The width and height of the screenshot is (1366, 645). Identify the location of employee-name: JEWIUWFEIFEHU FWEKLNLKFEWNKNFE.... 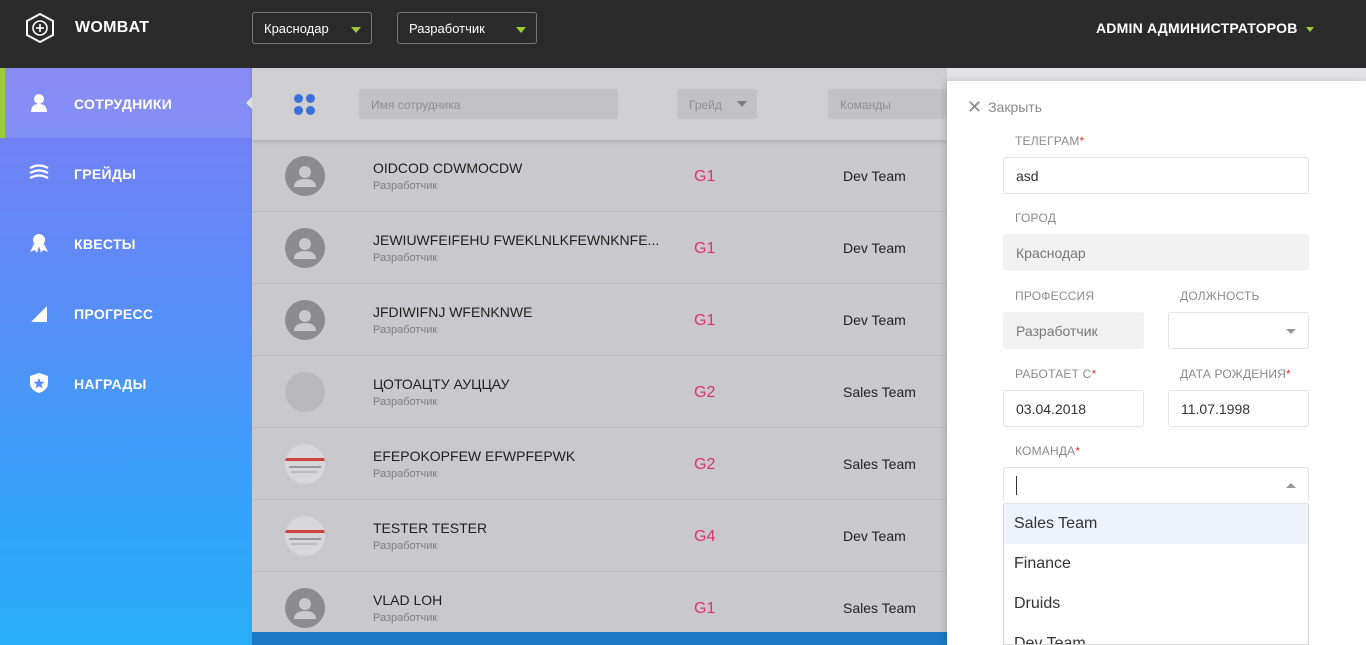
(516, 240).